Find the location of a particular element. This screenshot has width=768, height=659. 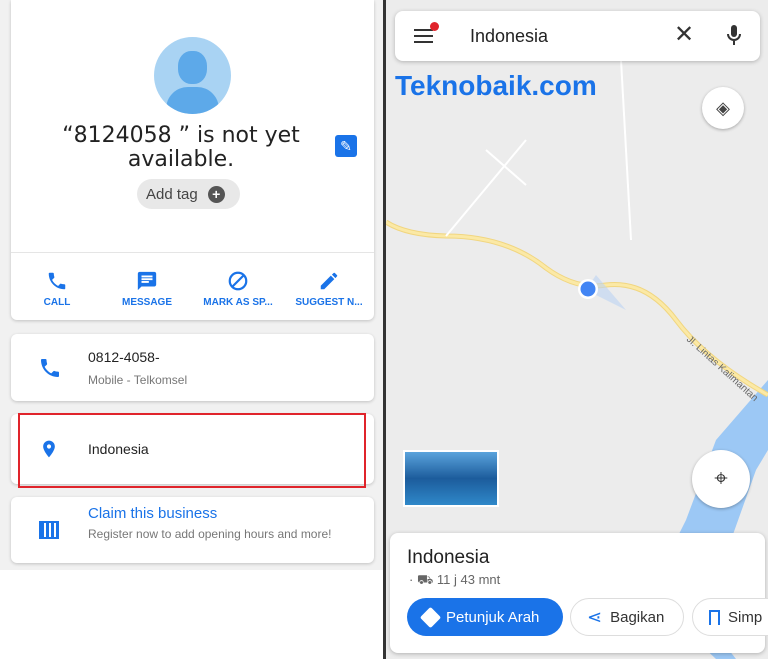

contact-title: “8124058 ” is not yet available. is located at coordinates (181, 147).